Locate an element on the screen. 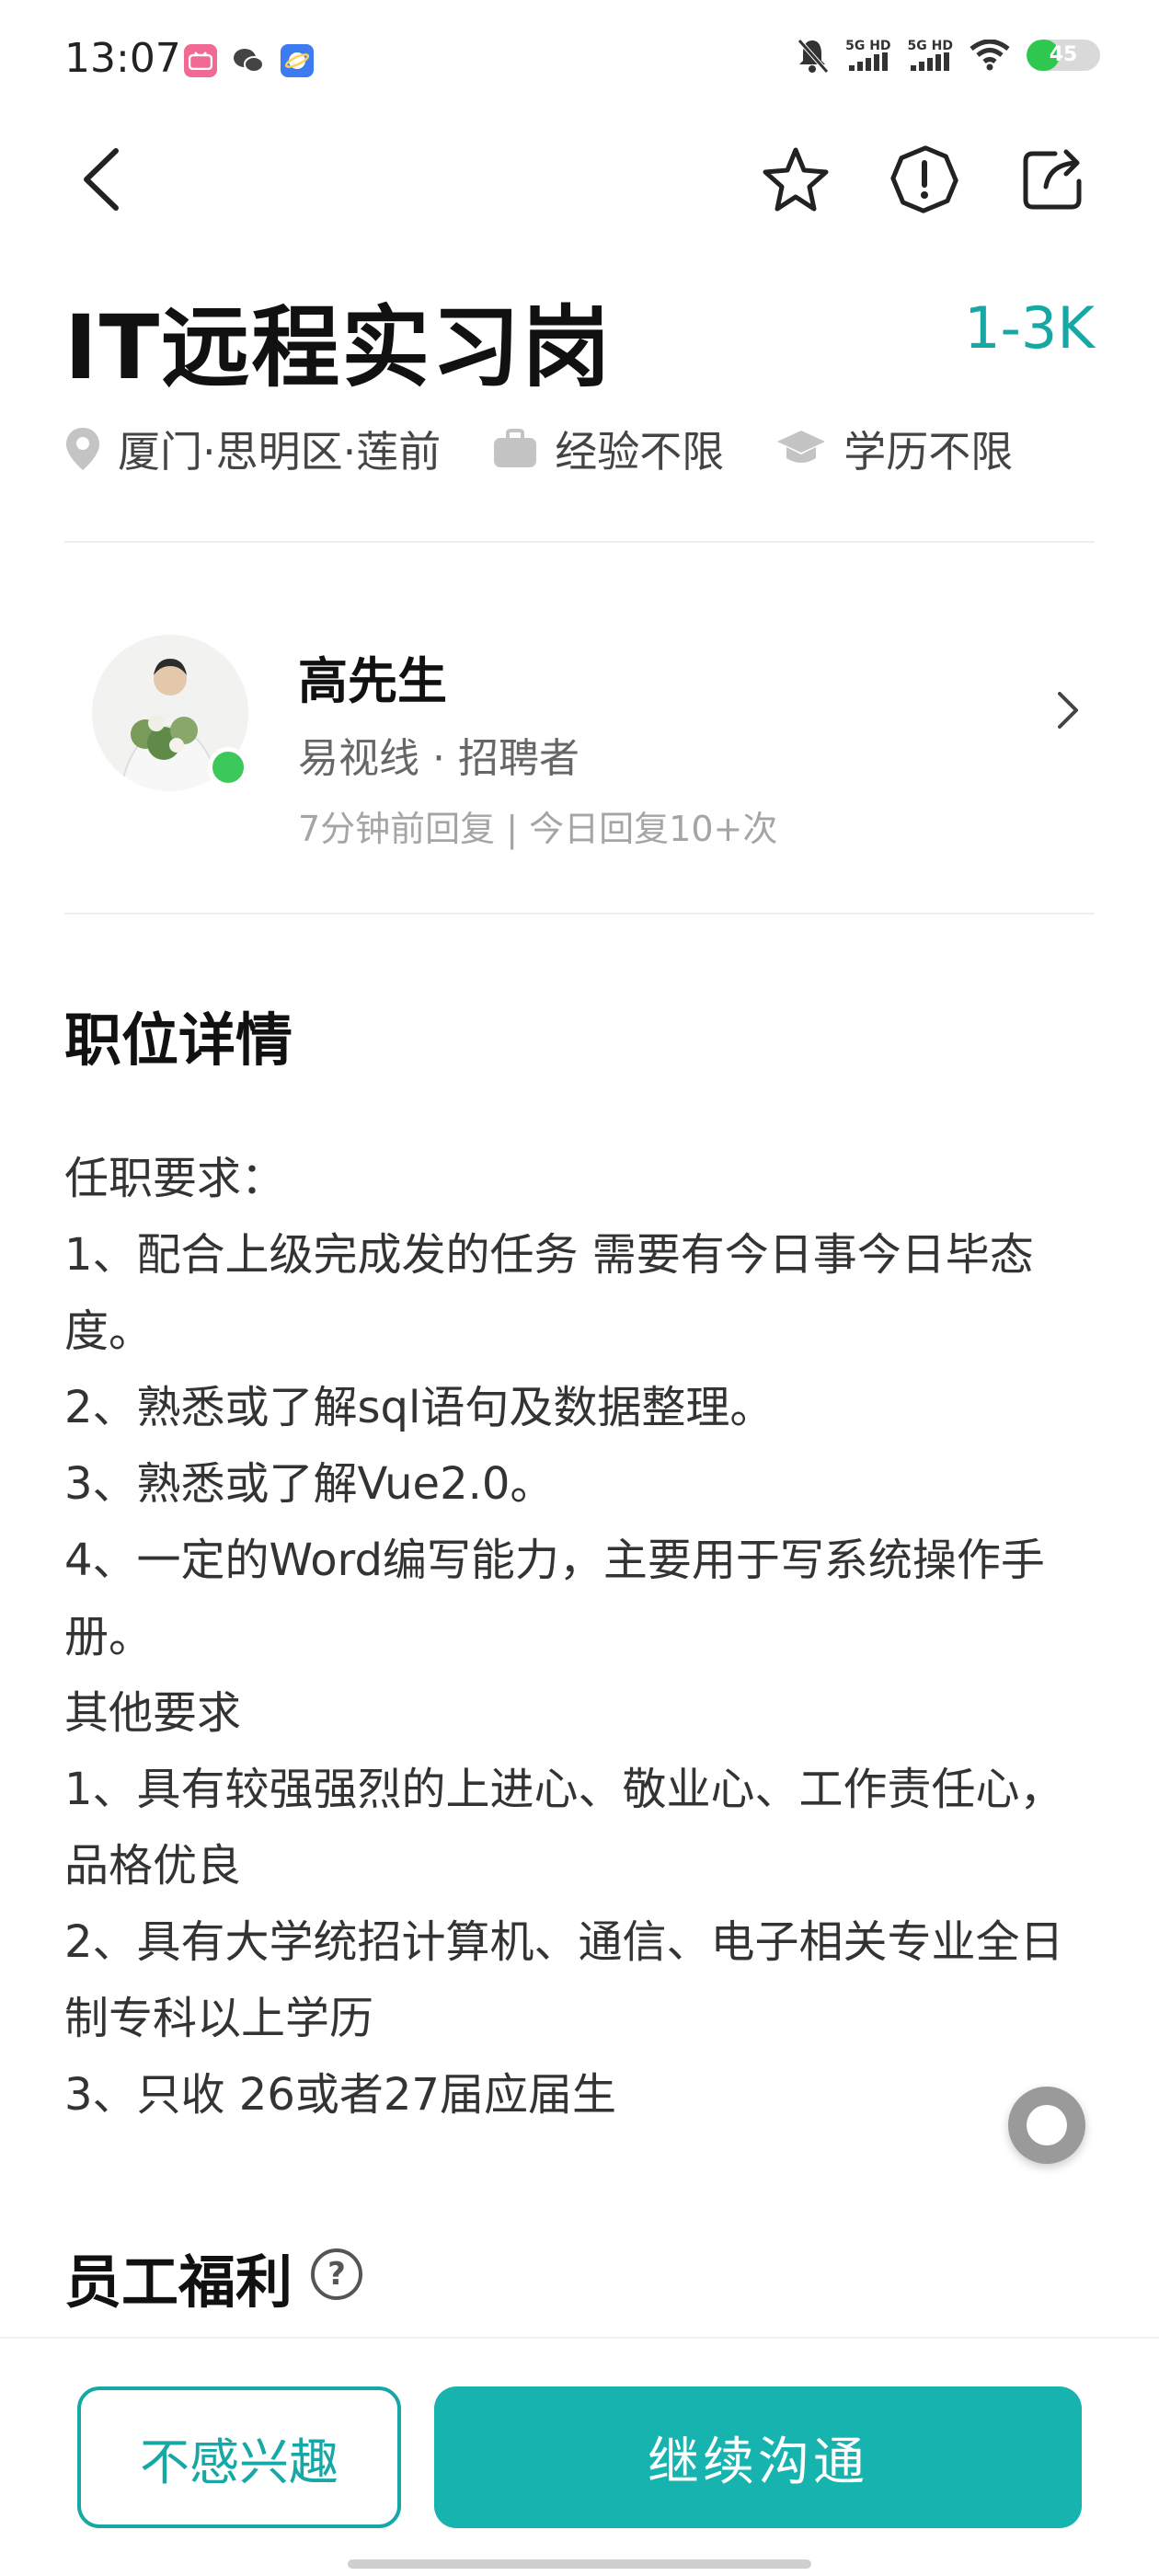 Image resolution: width=1159 pixels, height=2576 pixels. alert-icon is located at coordinates (924, 179).